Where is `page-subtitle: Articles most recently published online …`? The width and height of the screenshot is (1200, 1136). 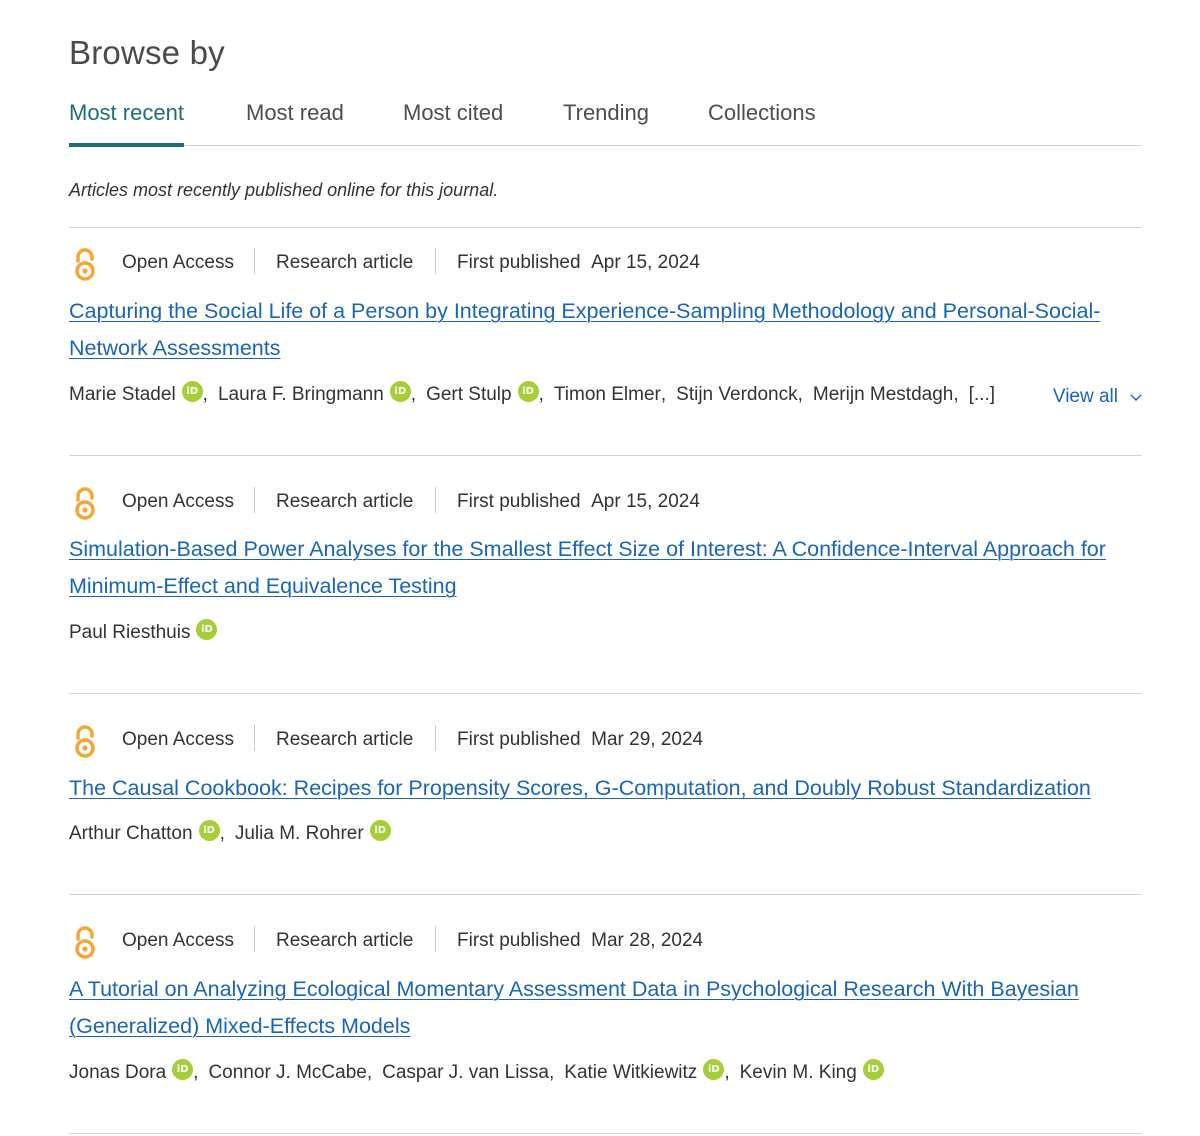 page-subtitle: Articles most recently published online … is located at coordinates (284, 190).